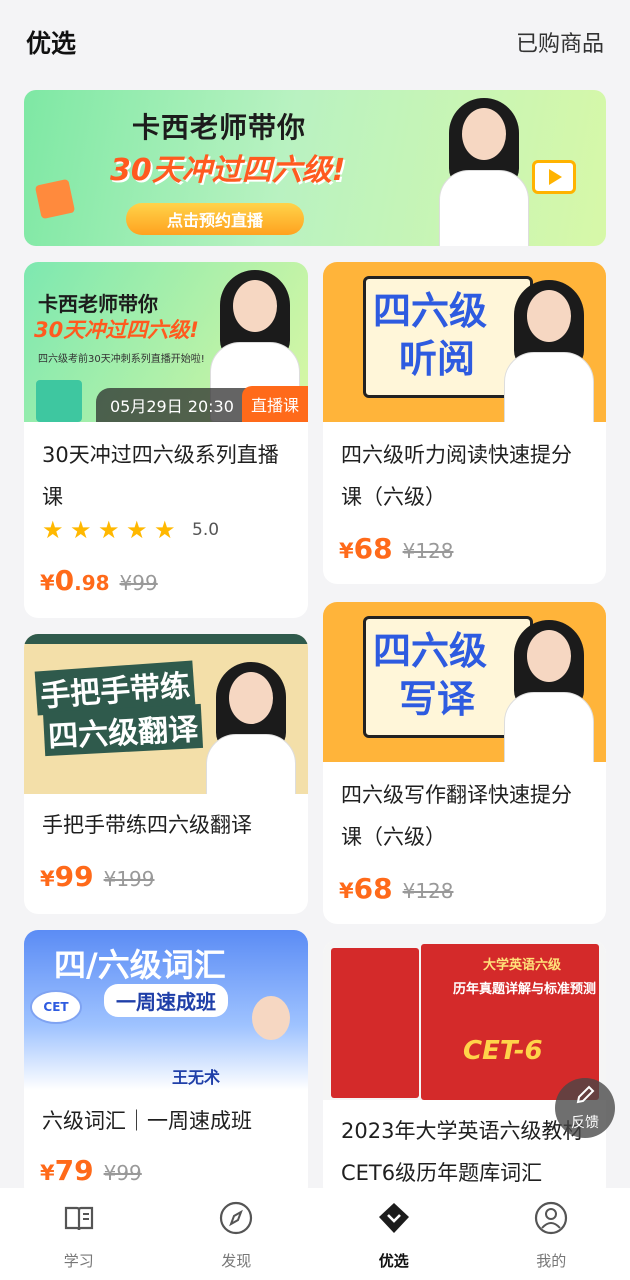  What do you see at coordinates (464, 763) in the screenshot?
I see `product-card: 四六级 写译 四六级写作翻译快速提分课（六级） ¥ 68 ¥128` at bounding box center [464, 763].